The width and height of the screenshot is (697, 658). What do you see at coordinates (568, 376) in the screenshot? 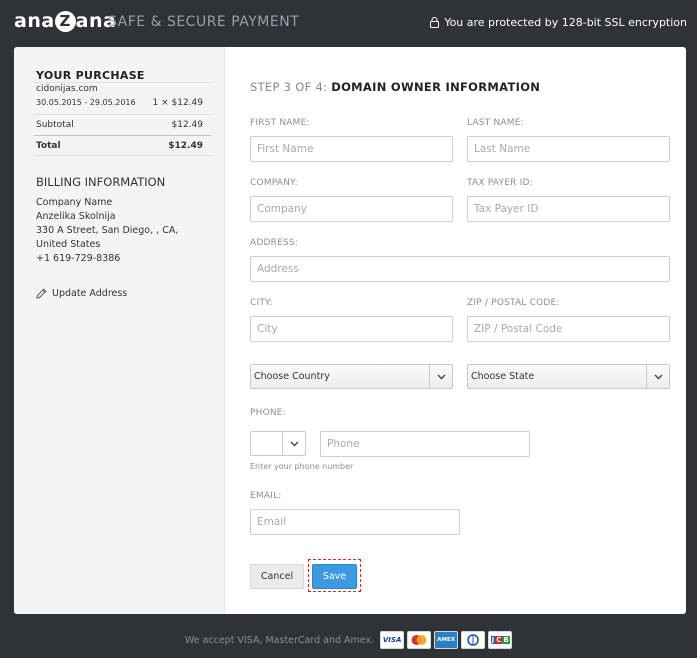
I see `state-select: Choose State` at bounding box center [568, 376].